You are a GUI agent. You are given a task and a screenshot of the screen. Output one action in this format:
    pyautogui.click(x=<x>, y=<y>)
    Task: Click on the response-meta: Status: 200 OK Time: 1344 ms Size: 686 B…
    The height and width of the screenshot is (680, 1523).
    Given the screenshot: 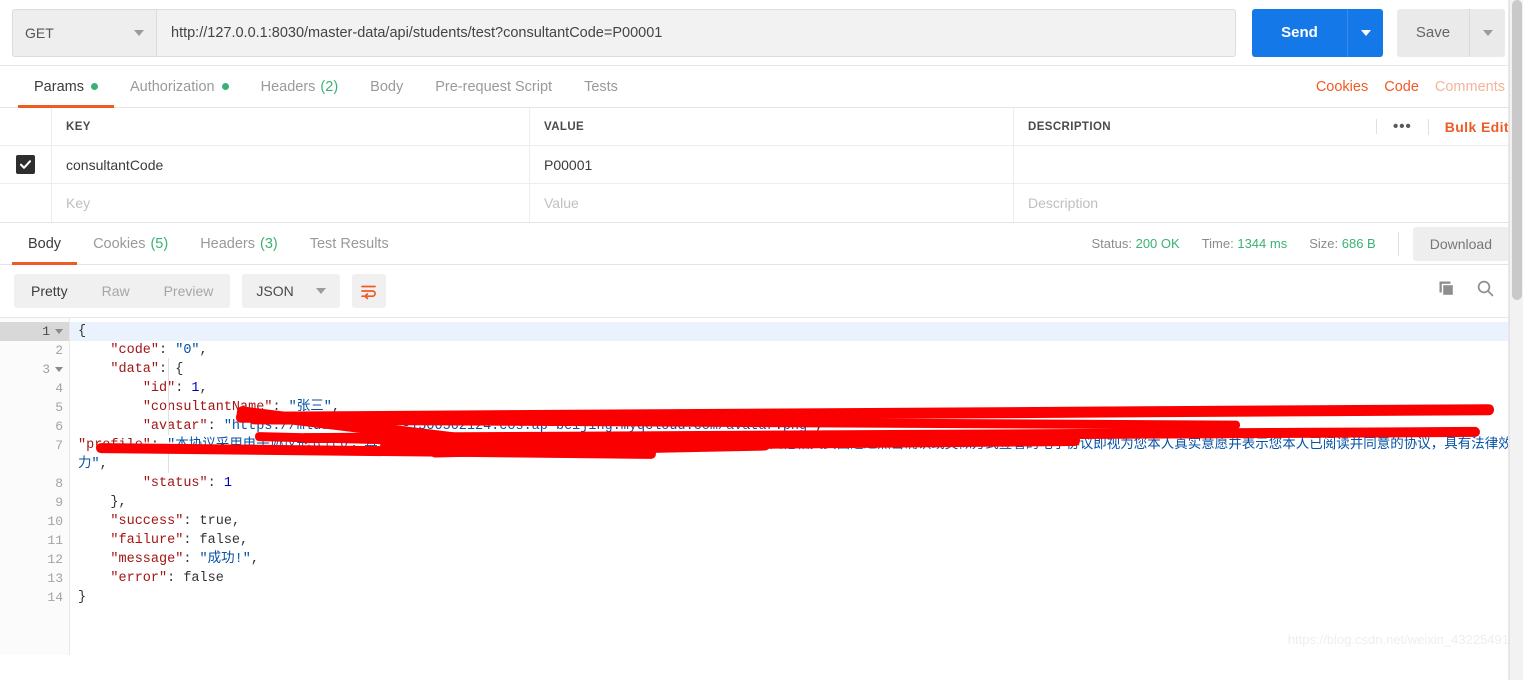 What is the action you would take?
    pyautogui.click(x=1307, y=243)
    